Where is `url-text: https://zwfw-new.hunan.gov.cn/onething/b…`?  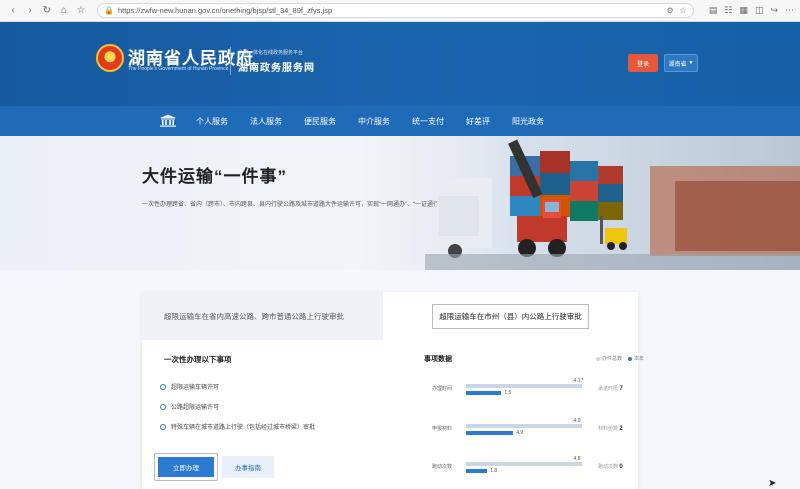 url-text: https://zwfw-new.hunan.gov.cn/onething/b… is located at coordinates (225, 10).